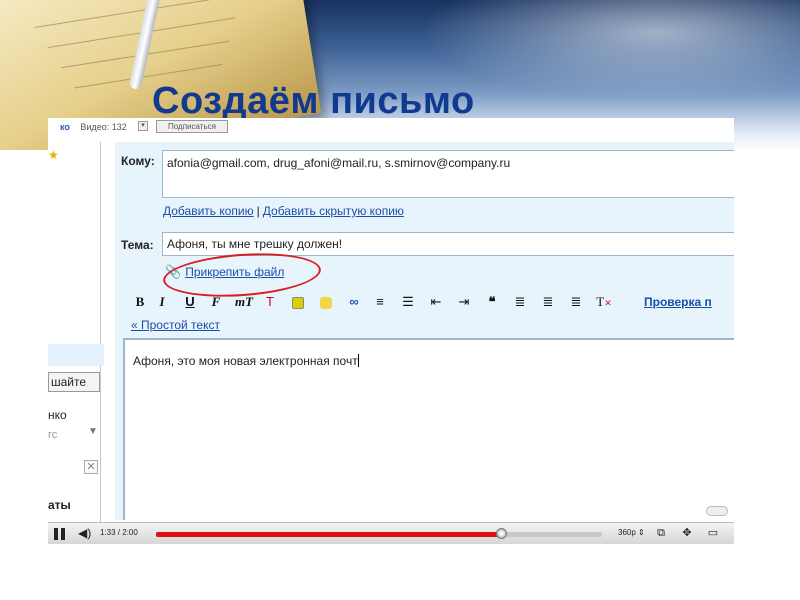 Image resolution: width=800 pixels, height=600 pixels. Describe the element at coordinates (143, 126) in the screenshot. I see `chevron-down-icon: ▾` at that location.